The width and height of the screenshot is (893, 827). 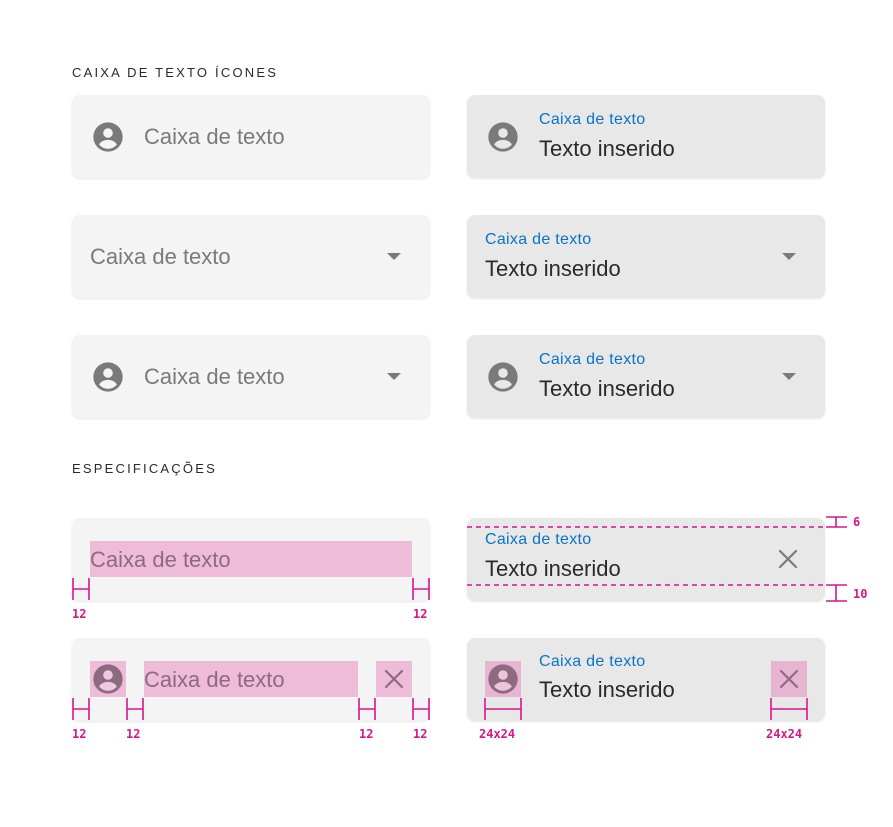 I want to click on spec-label-6: 6, so click(x=857, y=522).